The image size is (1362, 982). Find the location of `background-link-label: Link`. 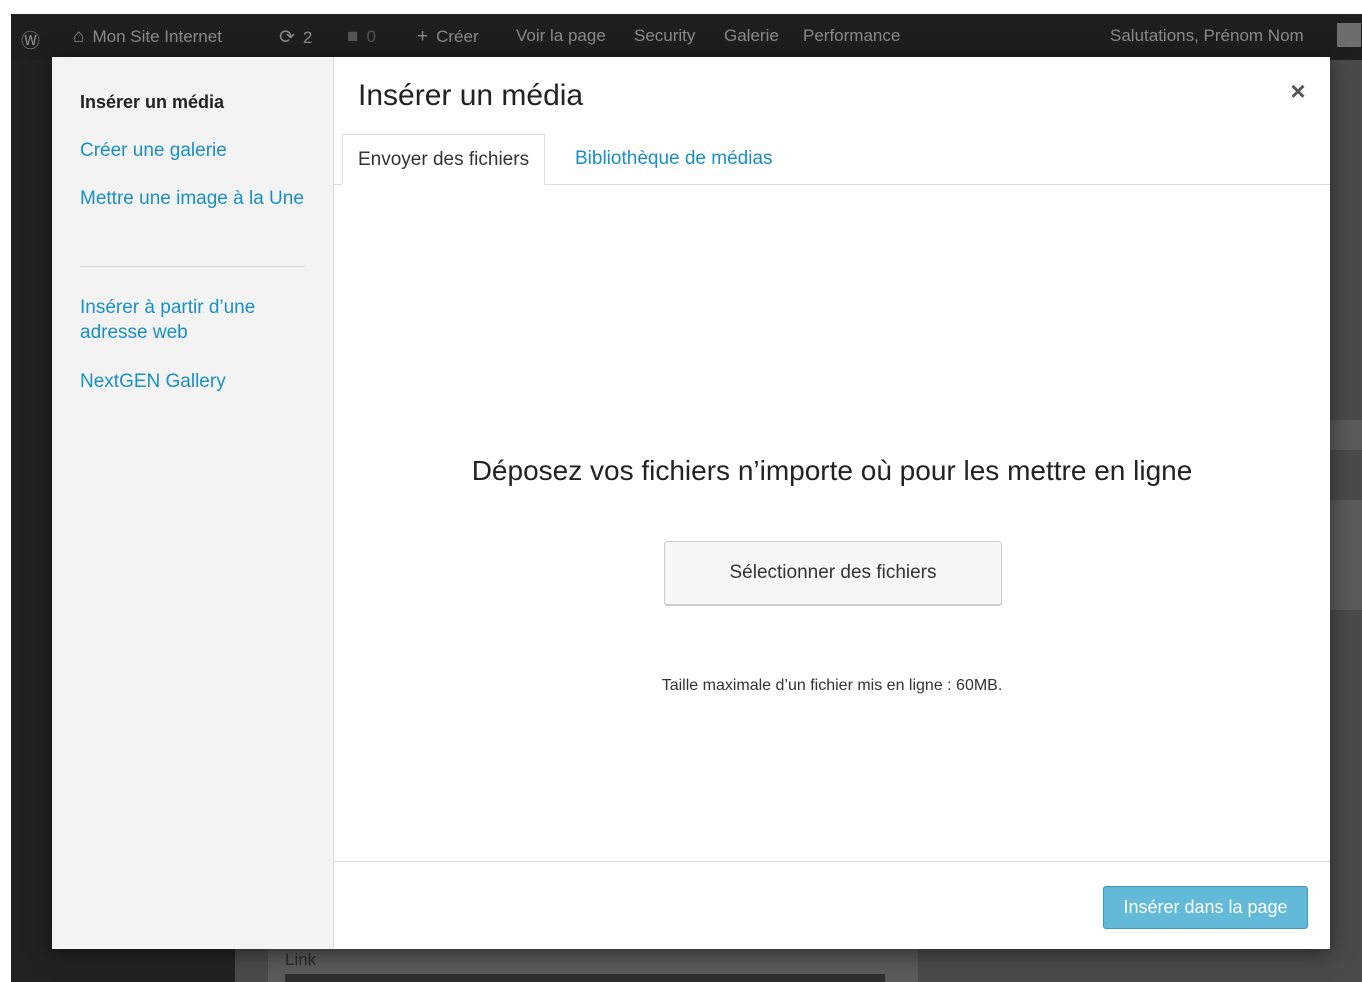

background-link-label: Link is located at coordinates (301, 959).